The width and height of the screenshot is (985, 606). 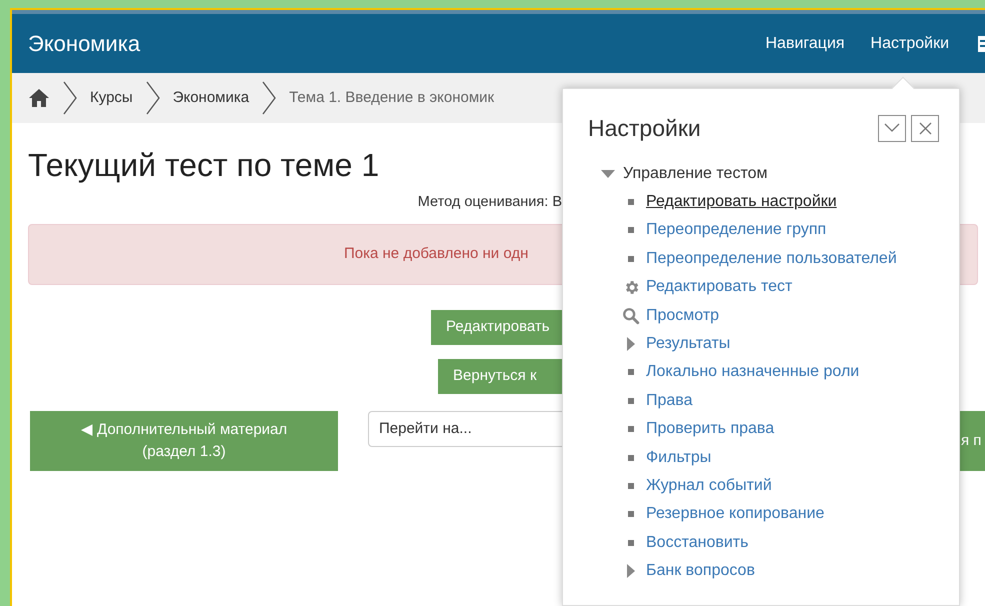 I want to click on menu-link: Банк вопросов, so click(x=700, y=571).